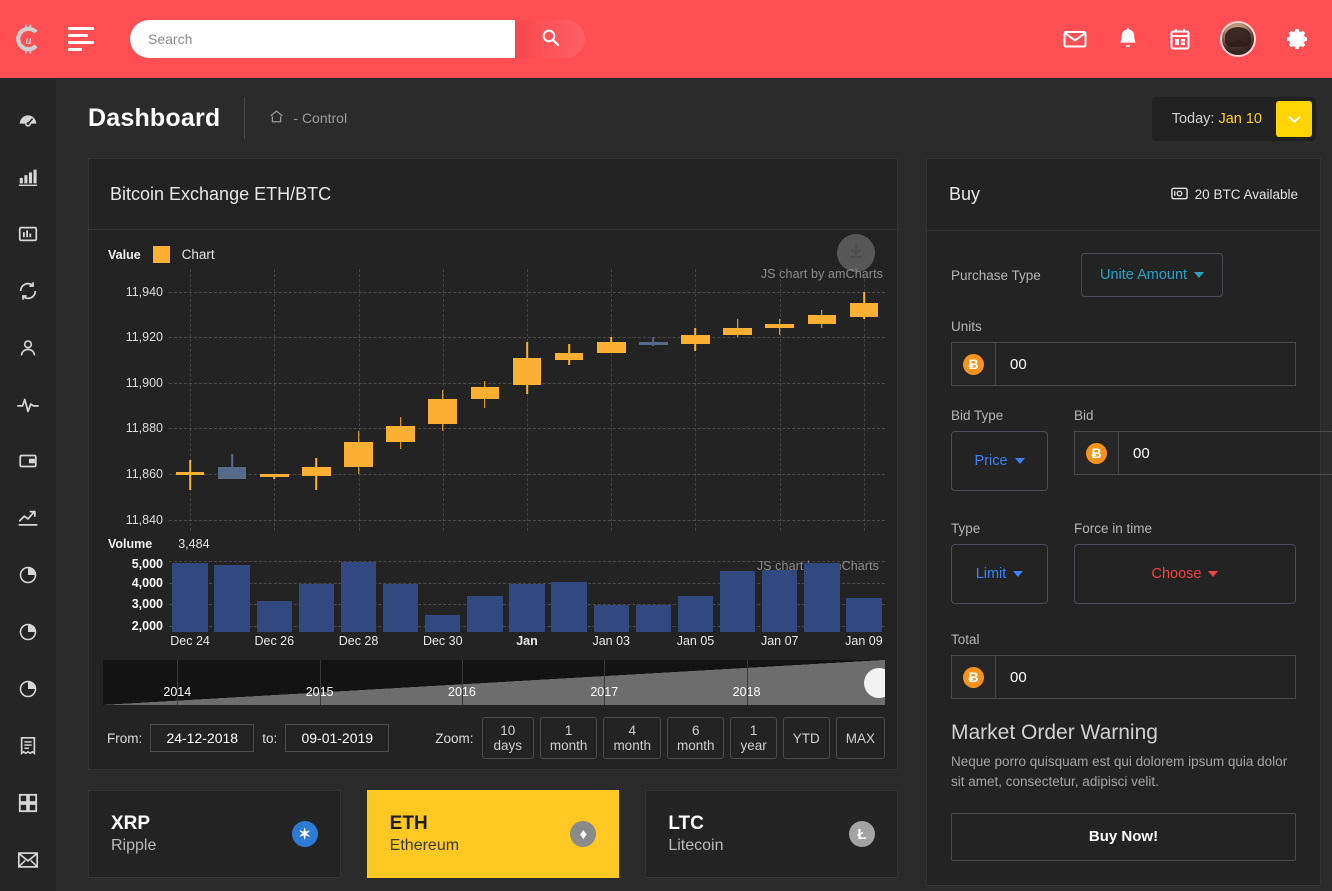  Describe the element at coordinates (1225, 453) in the screenshot. I see `bid-input` at that location.